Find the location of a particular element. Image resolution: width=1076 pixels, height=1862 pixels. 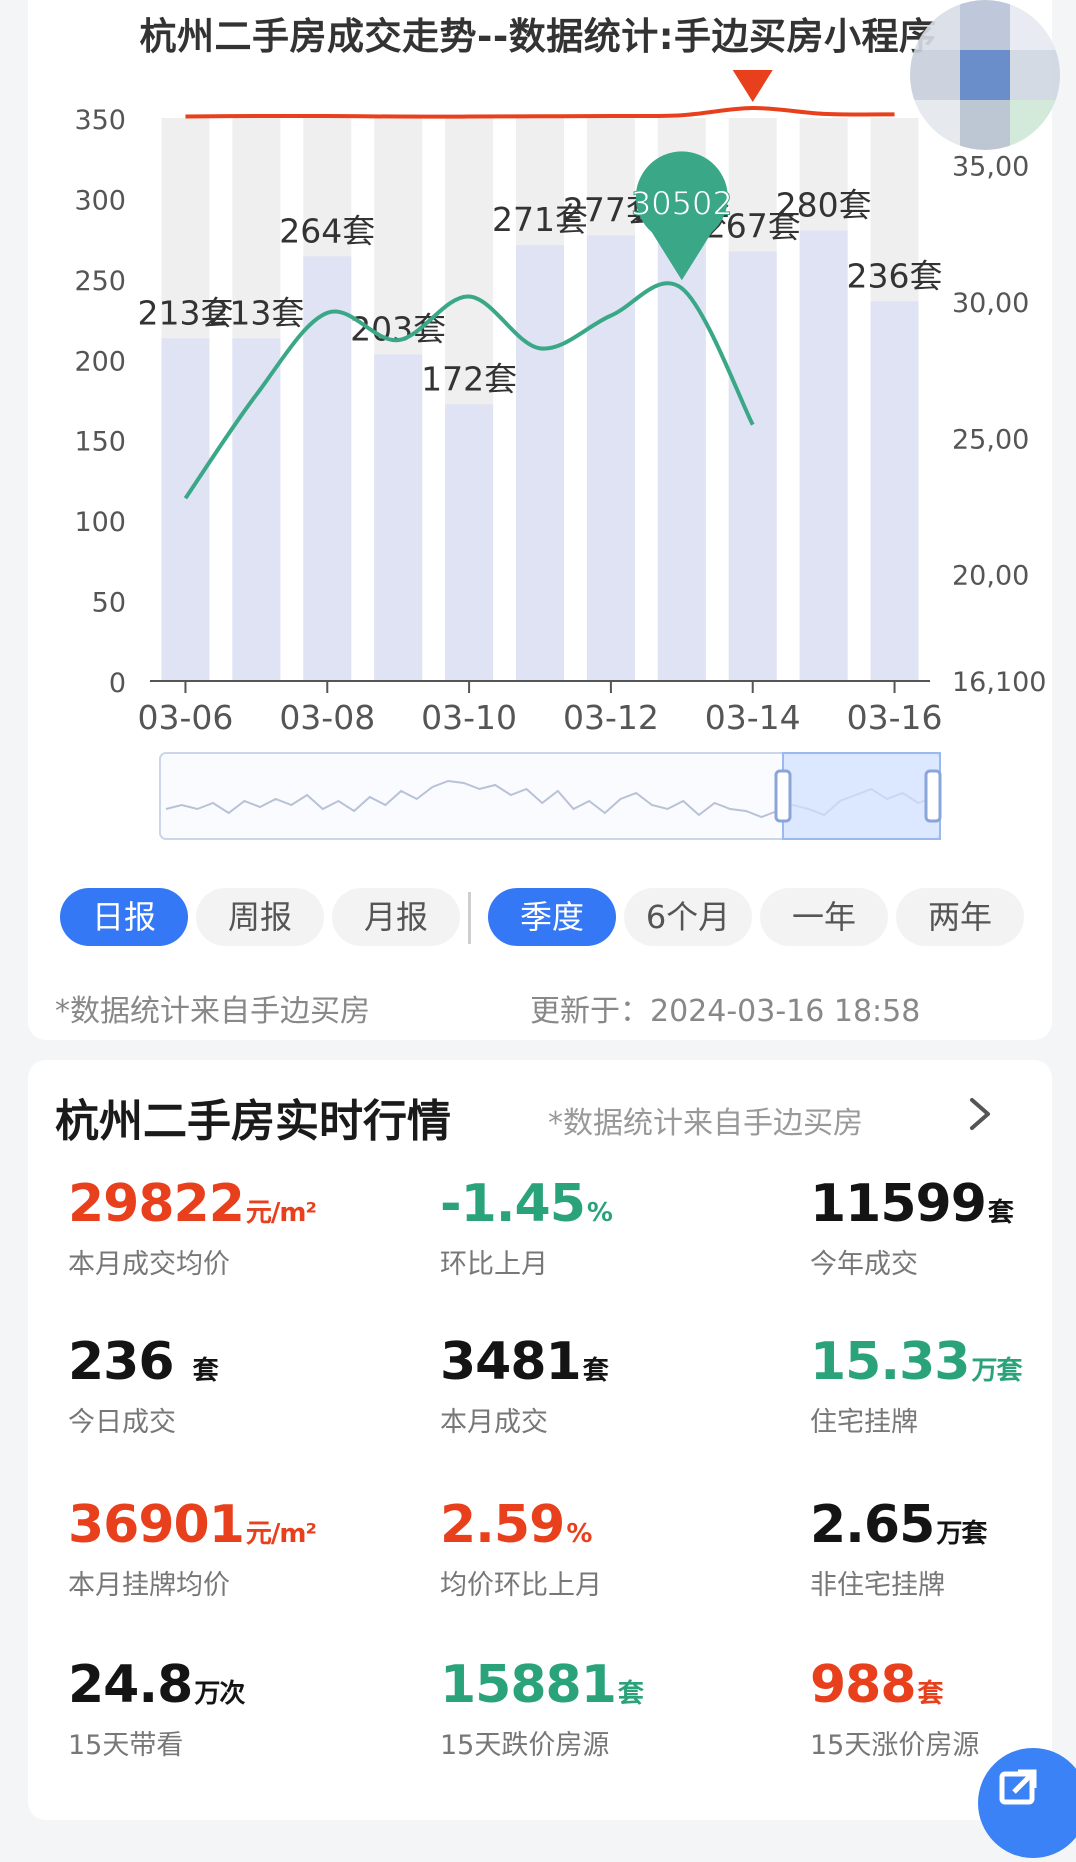

market-stat: 236 套今日成交 is located at coordinates (143, 1385).